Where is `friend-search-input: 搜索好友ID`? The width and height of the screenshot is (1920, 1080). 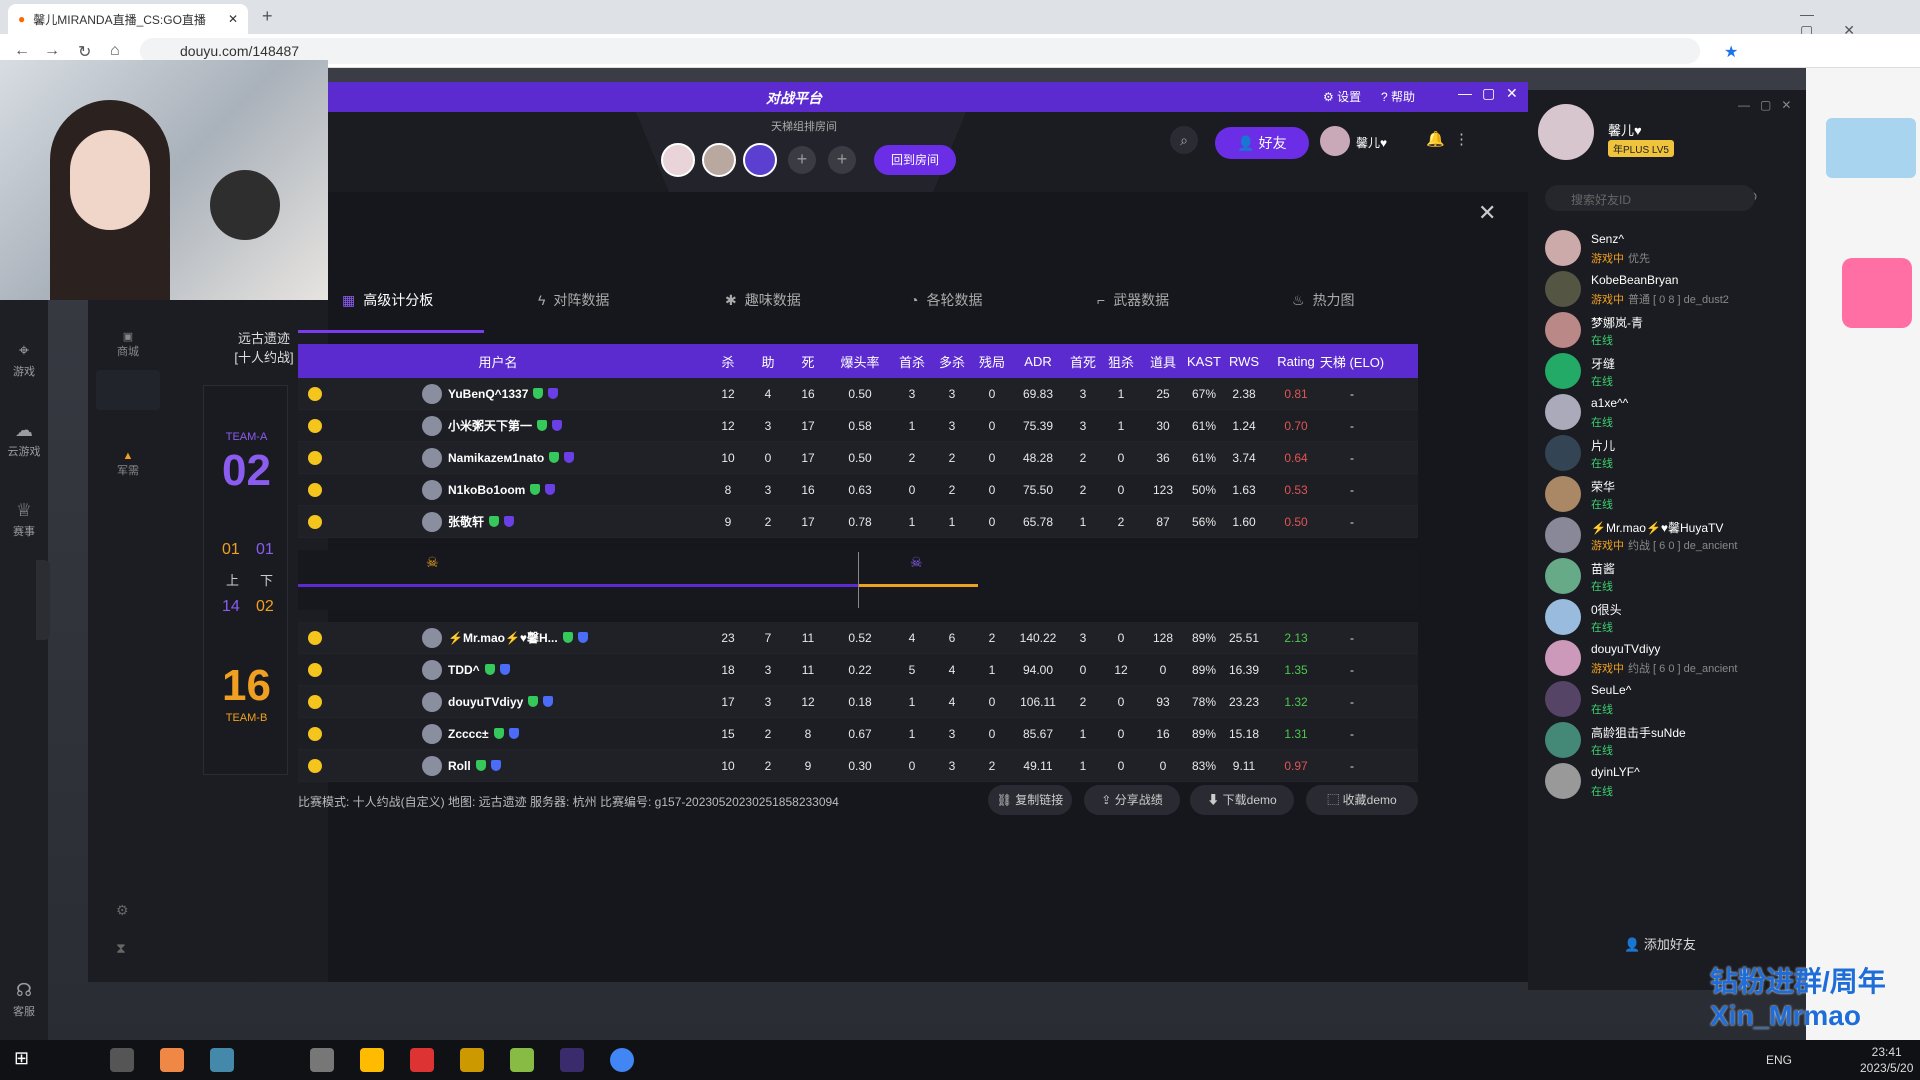 friend-search-input: 搜索好友ID is located at coordinates (1650, 198).